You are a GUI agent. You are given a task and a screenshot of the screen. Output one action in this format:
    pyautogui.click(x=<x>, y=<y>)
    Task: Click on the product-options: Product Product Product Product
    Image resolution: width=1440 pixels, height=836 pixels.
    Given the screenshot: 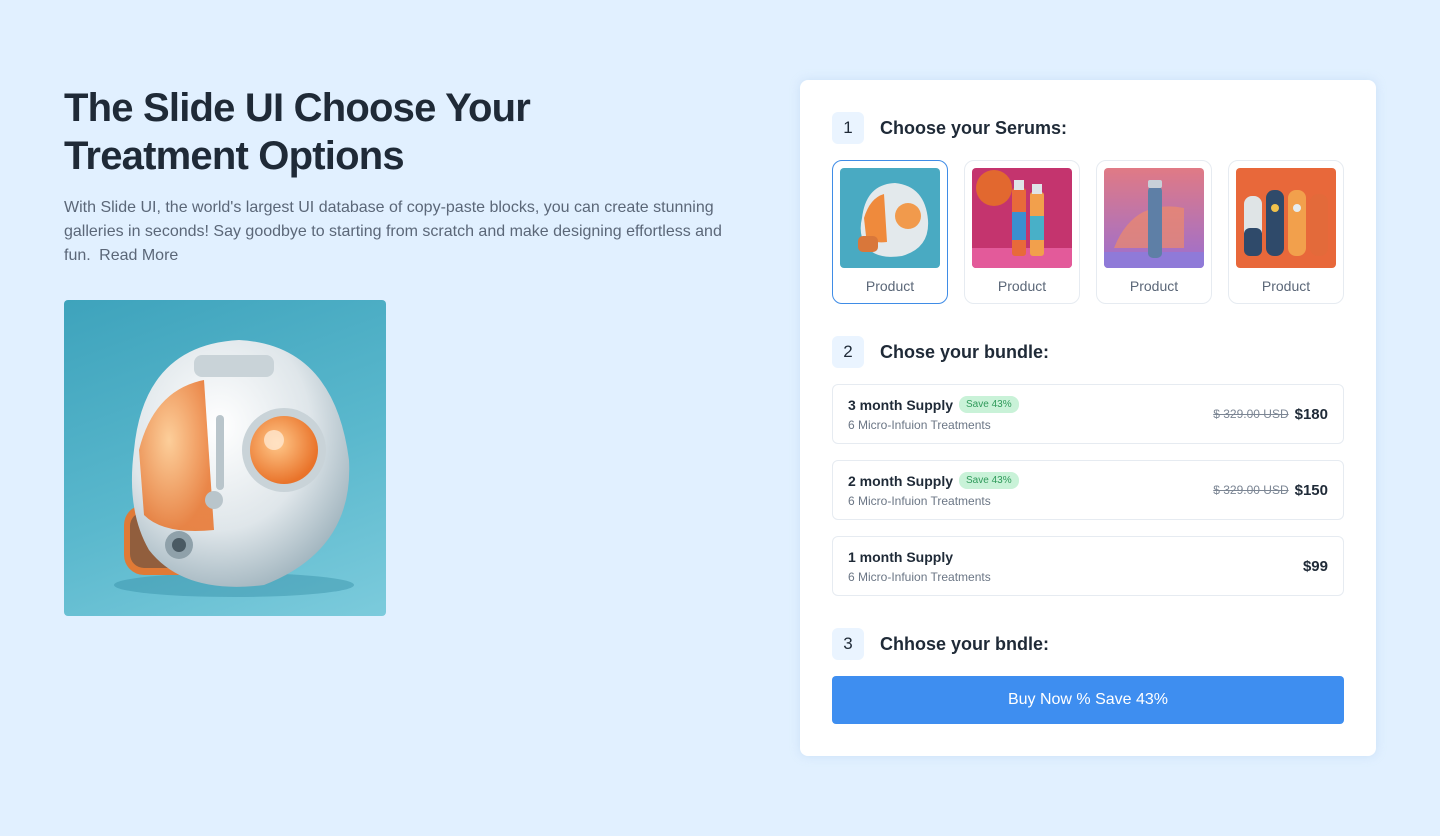 What is the action you would take?
    pyautogui.click(x=1088, y=232)
    